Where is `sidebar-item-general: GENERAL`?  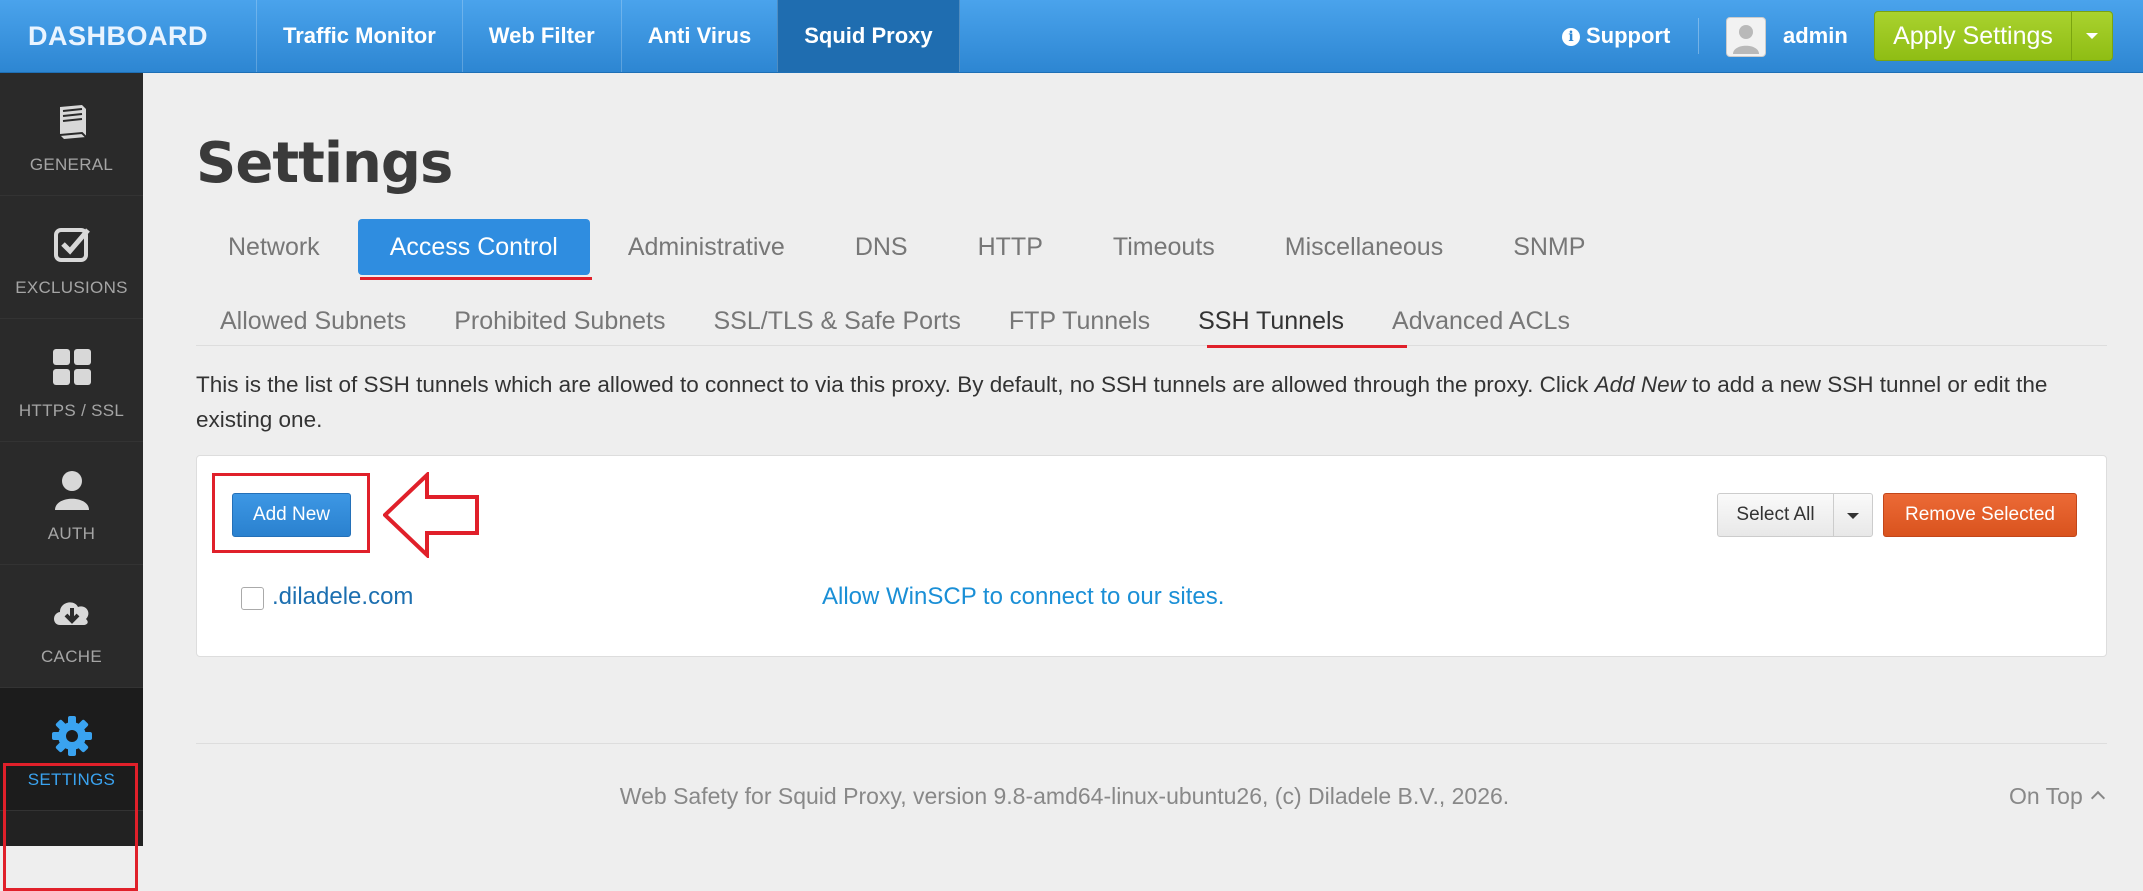 sidebar-item-general: GENERAL is located at coordinates (71, 134).